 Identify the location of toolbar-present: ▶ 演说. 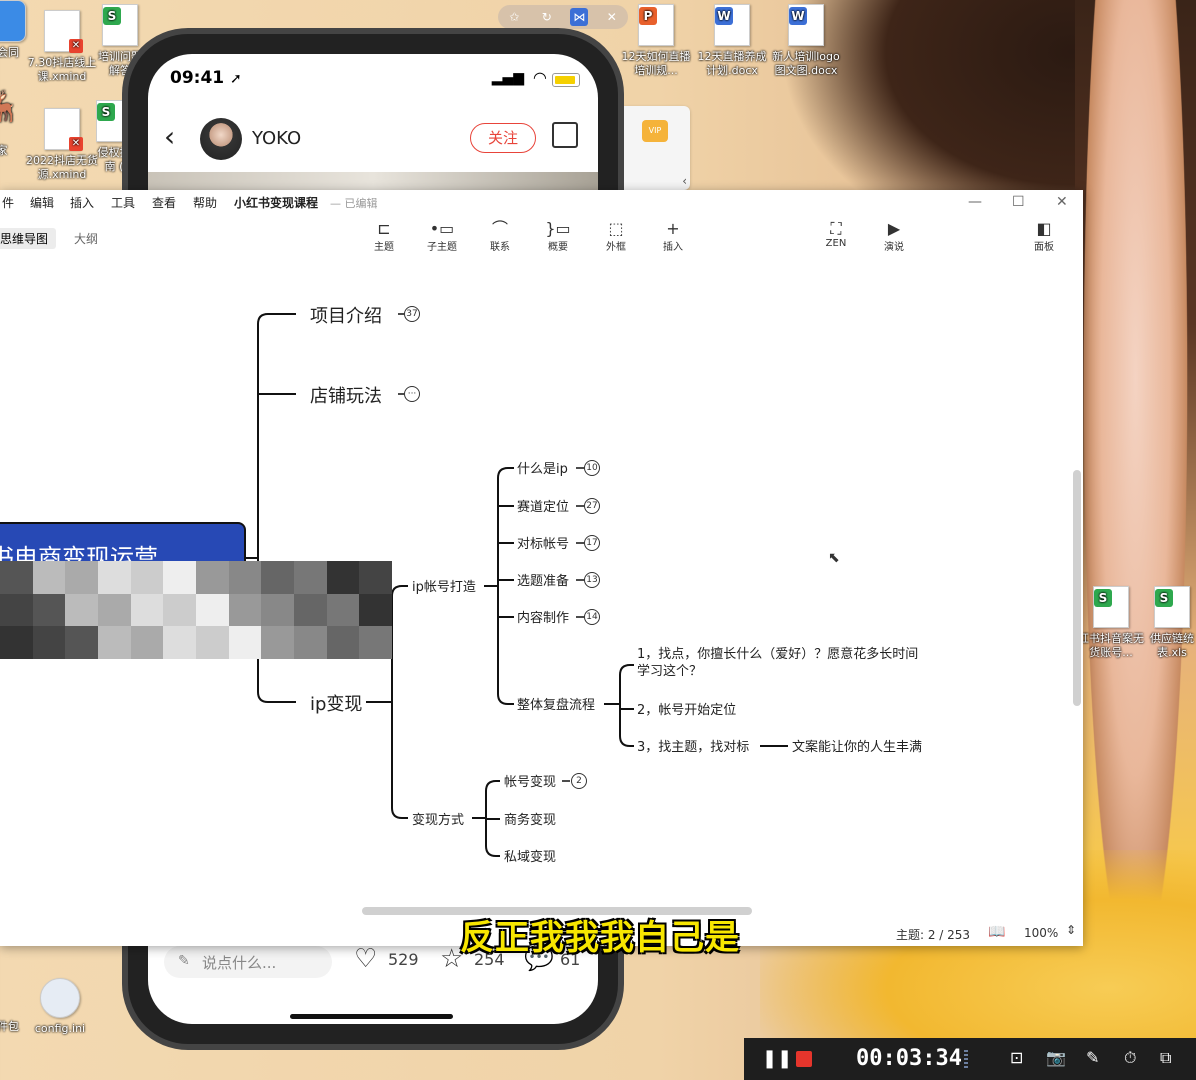
(894, 237).